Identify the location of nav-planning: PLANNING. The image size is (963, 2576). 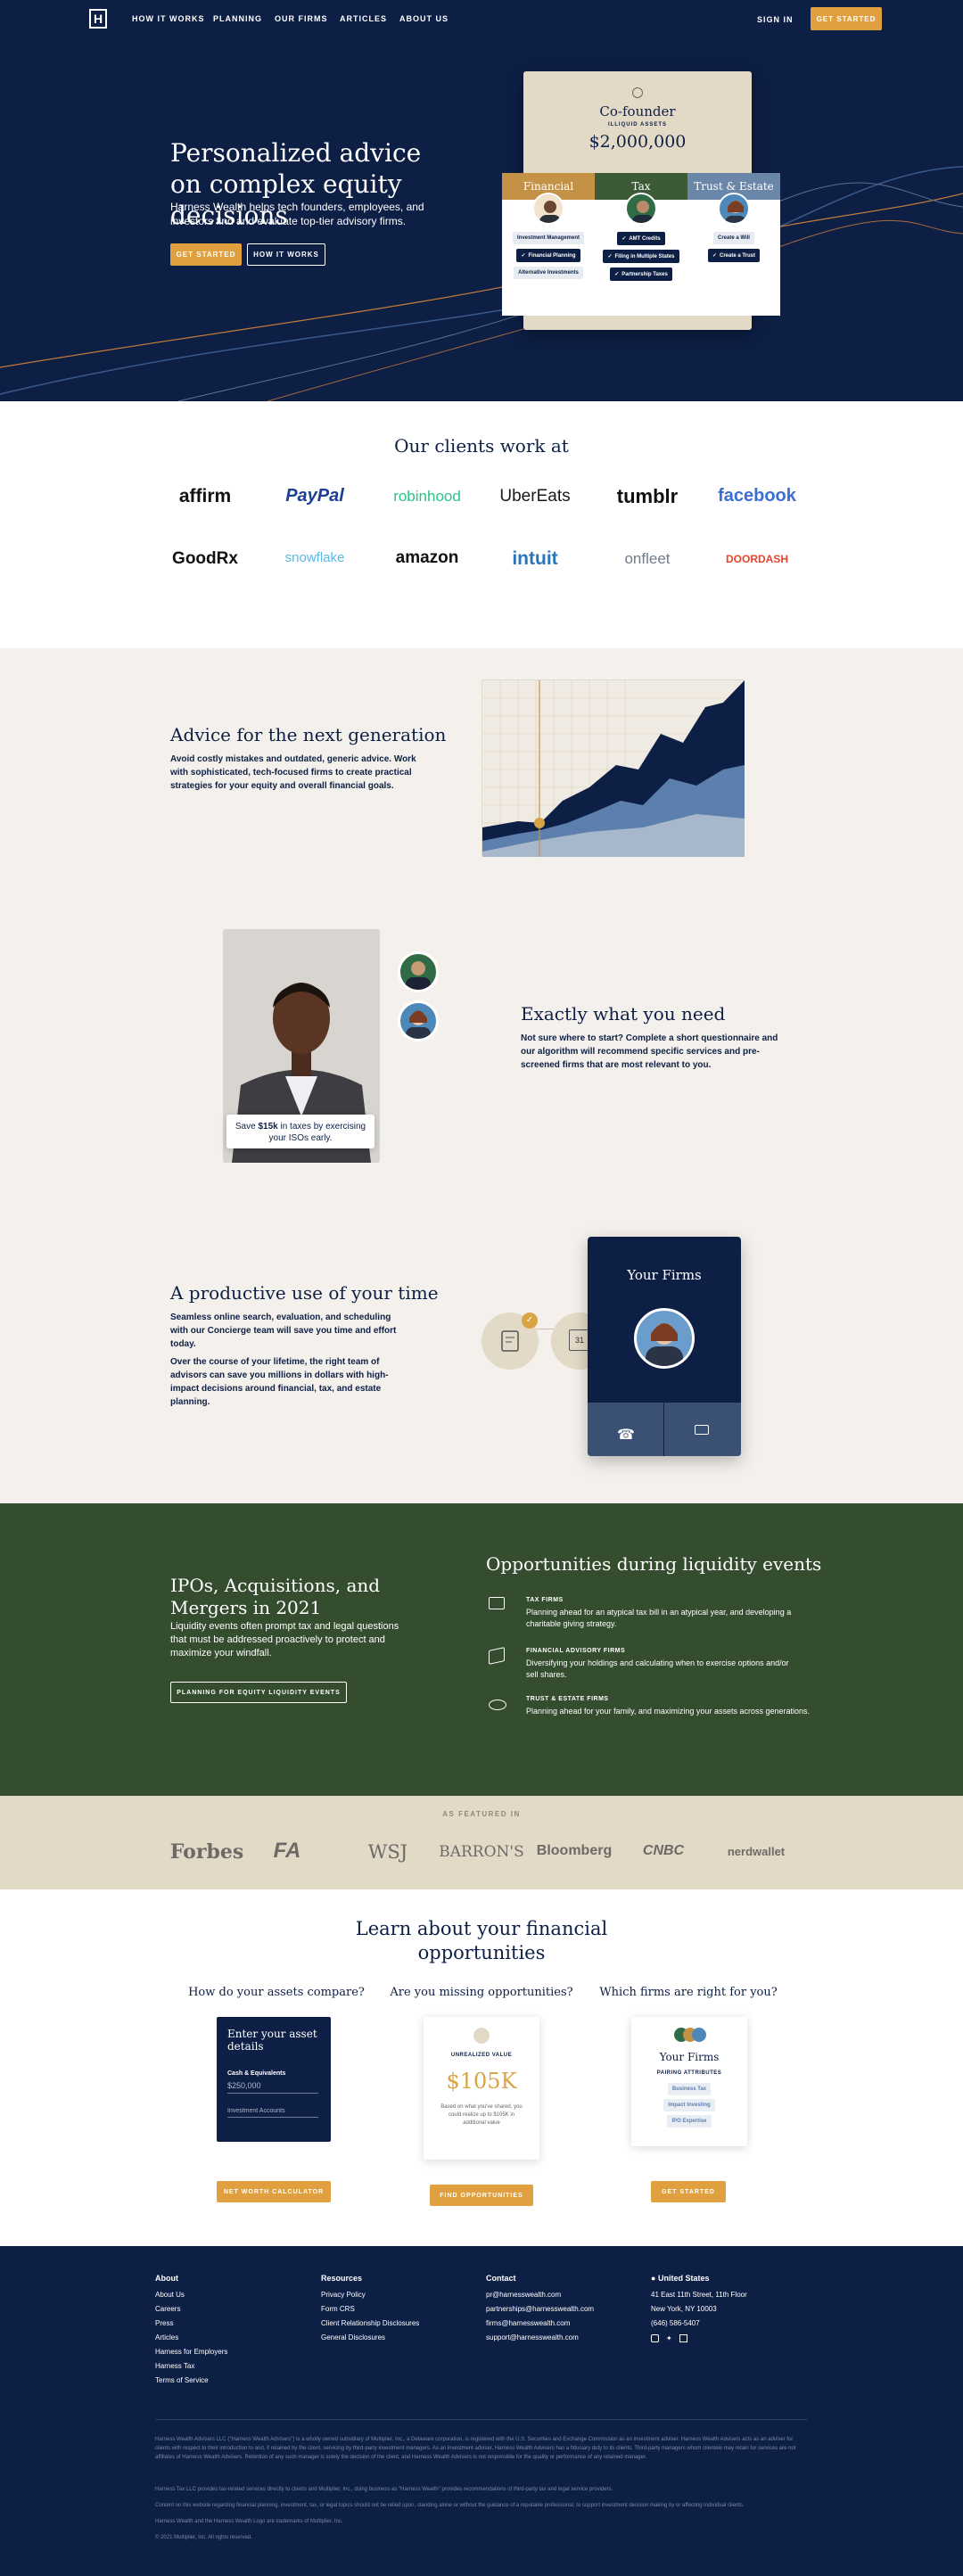
(238, 18).